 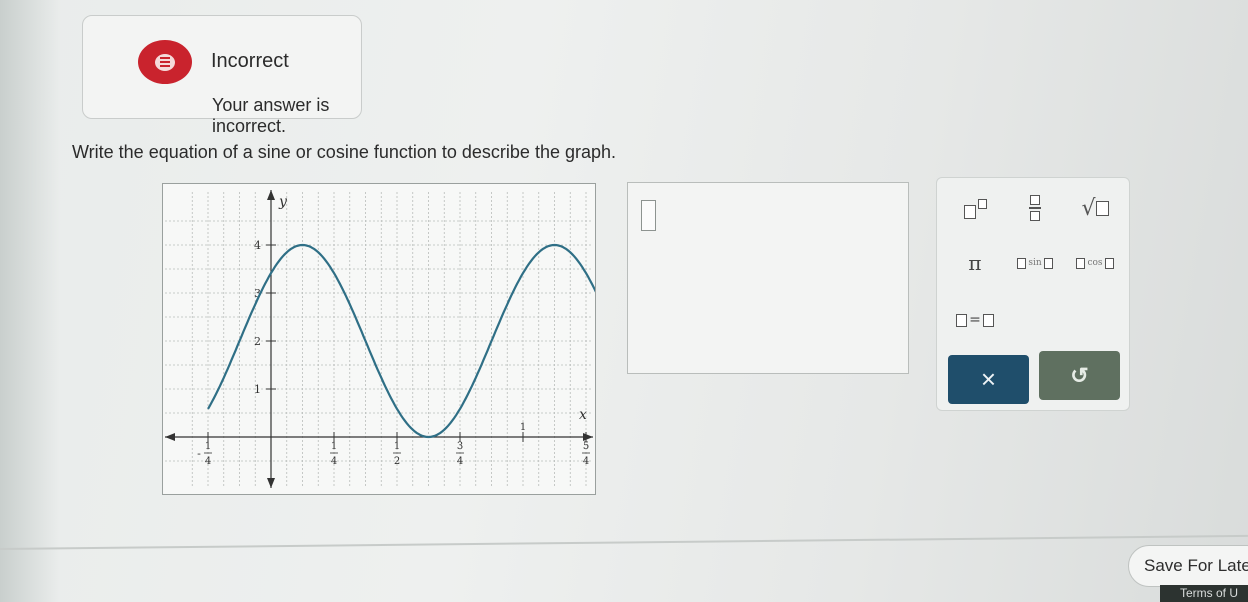 I want to click on x-tick-label: 1, so click(x=523, y=427).